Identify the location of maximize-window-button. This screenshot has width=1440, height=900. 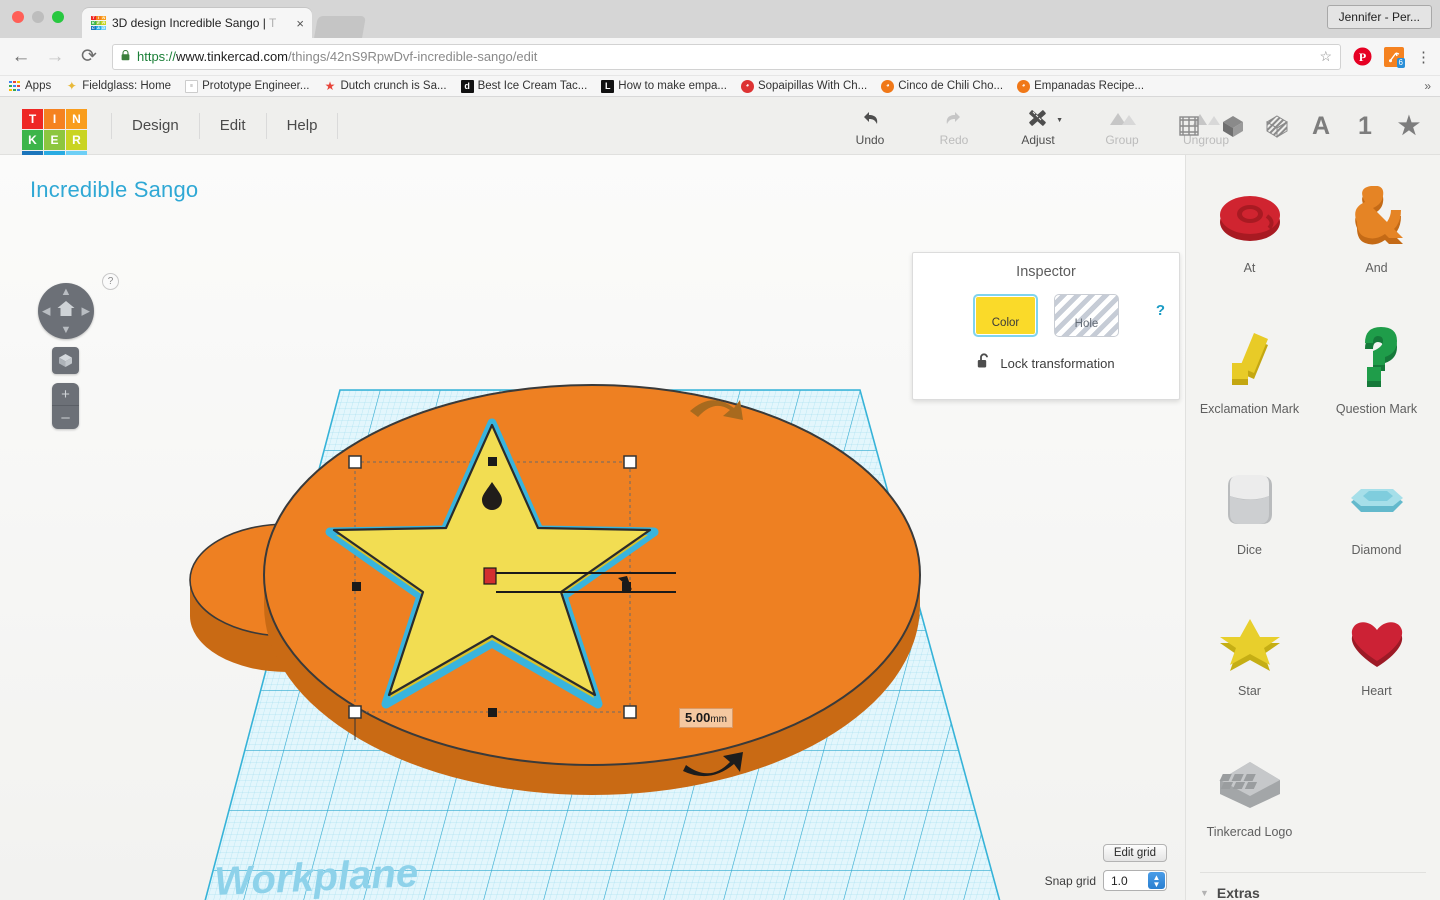
(58, 17).